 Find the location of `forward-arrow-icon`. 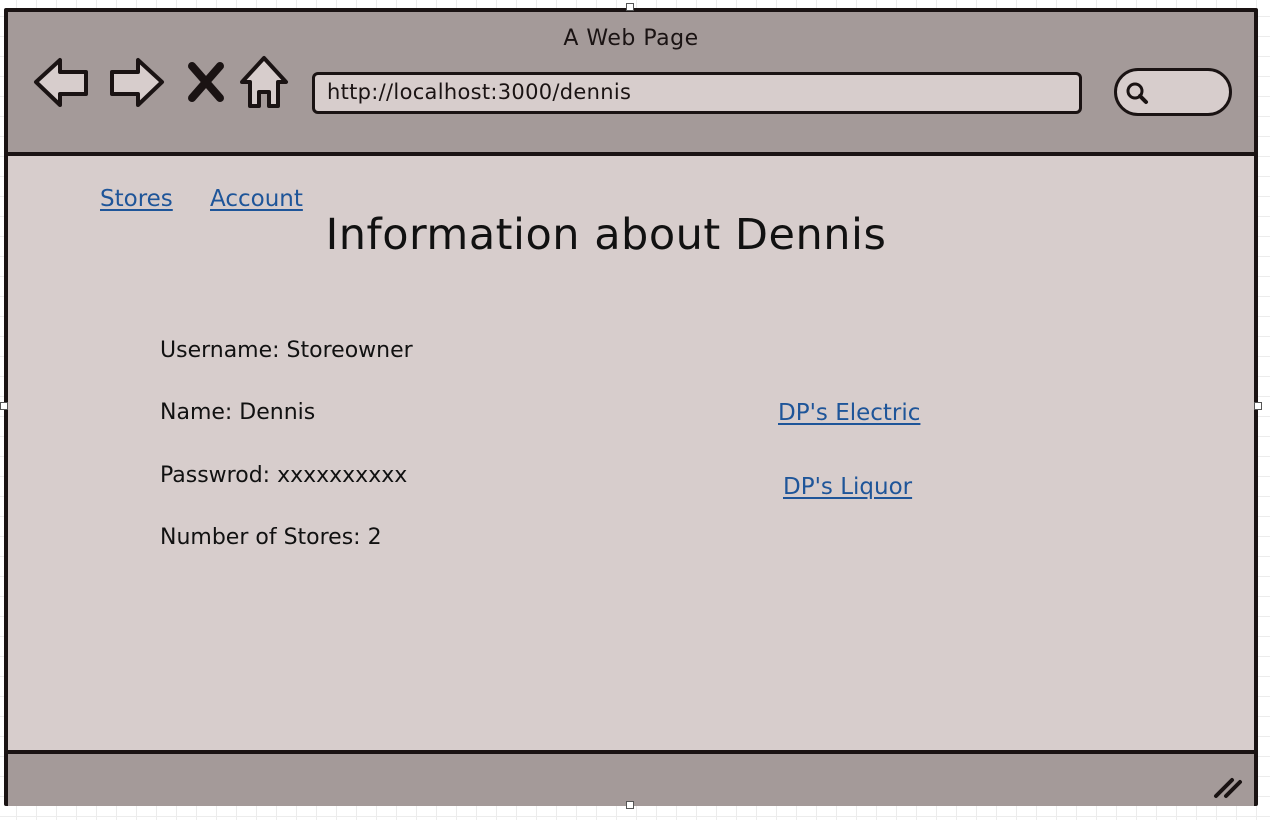

forward-arrow-icon is located at coordinates (136, 82).